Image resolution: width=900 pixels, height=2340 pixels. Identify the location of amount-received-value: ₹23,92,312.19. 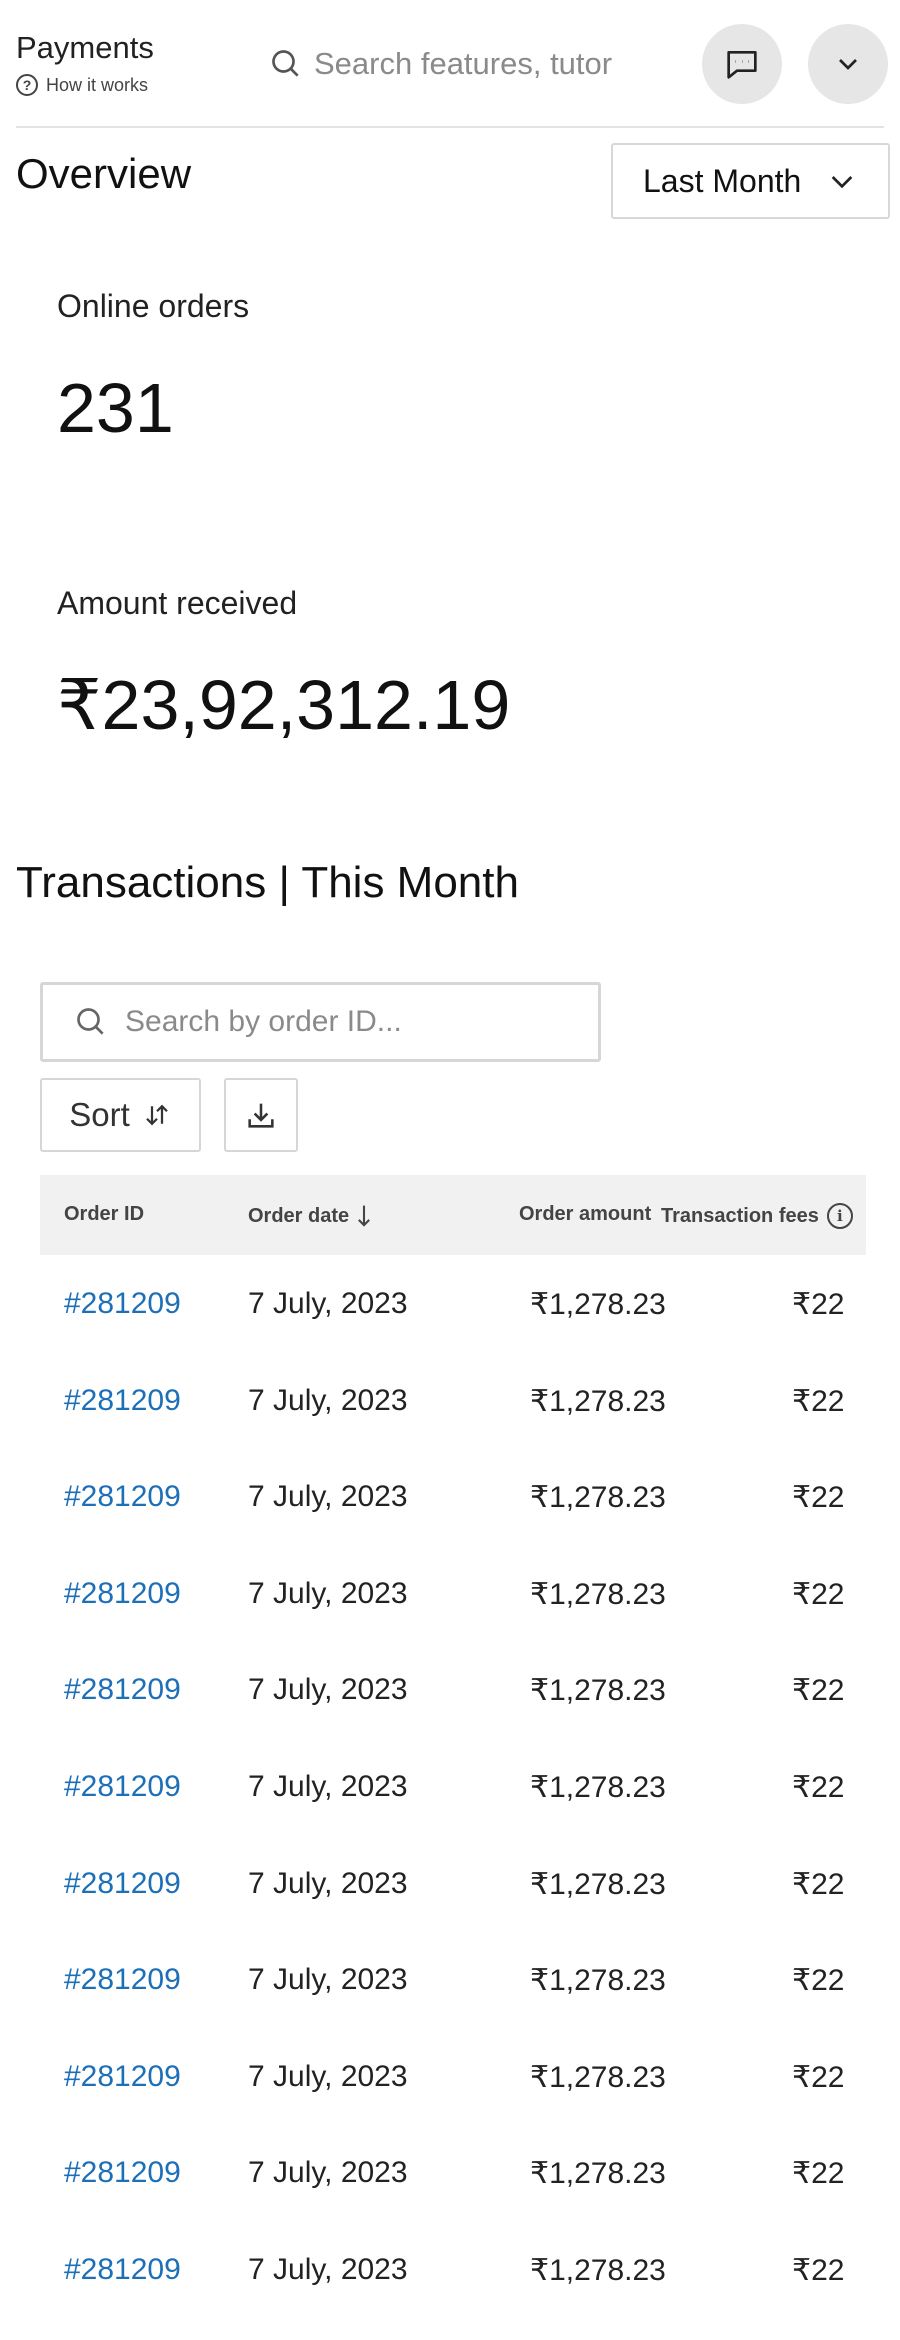
(284, 705).